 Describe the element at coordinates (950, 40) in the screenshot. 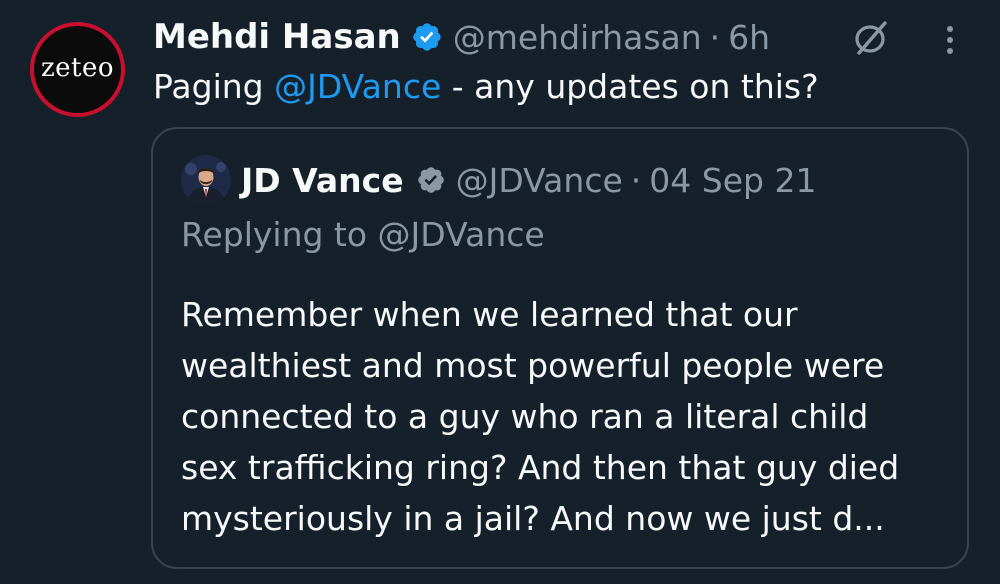

I see `more-vertical-icon` at that location.